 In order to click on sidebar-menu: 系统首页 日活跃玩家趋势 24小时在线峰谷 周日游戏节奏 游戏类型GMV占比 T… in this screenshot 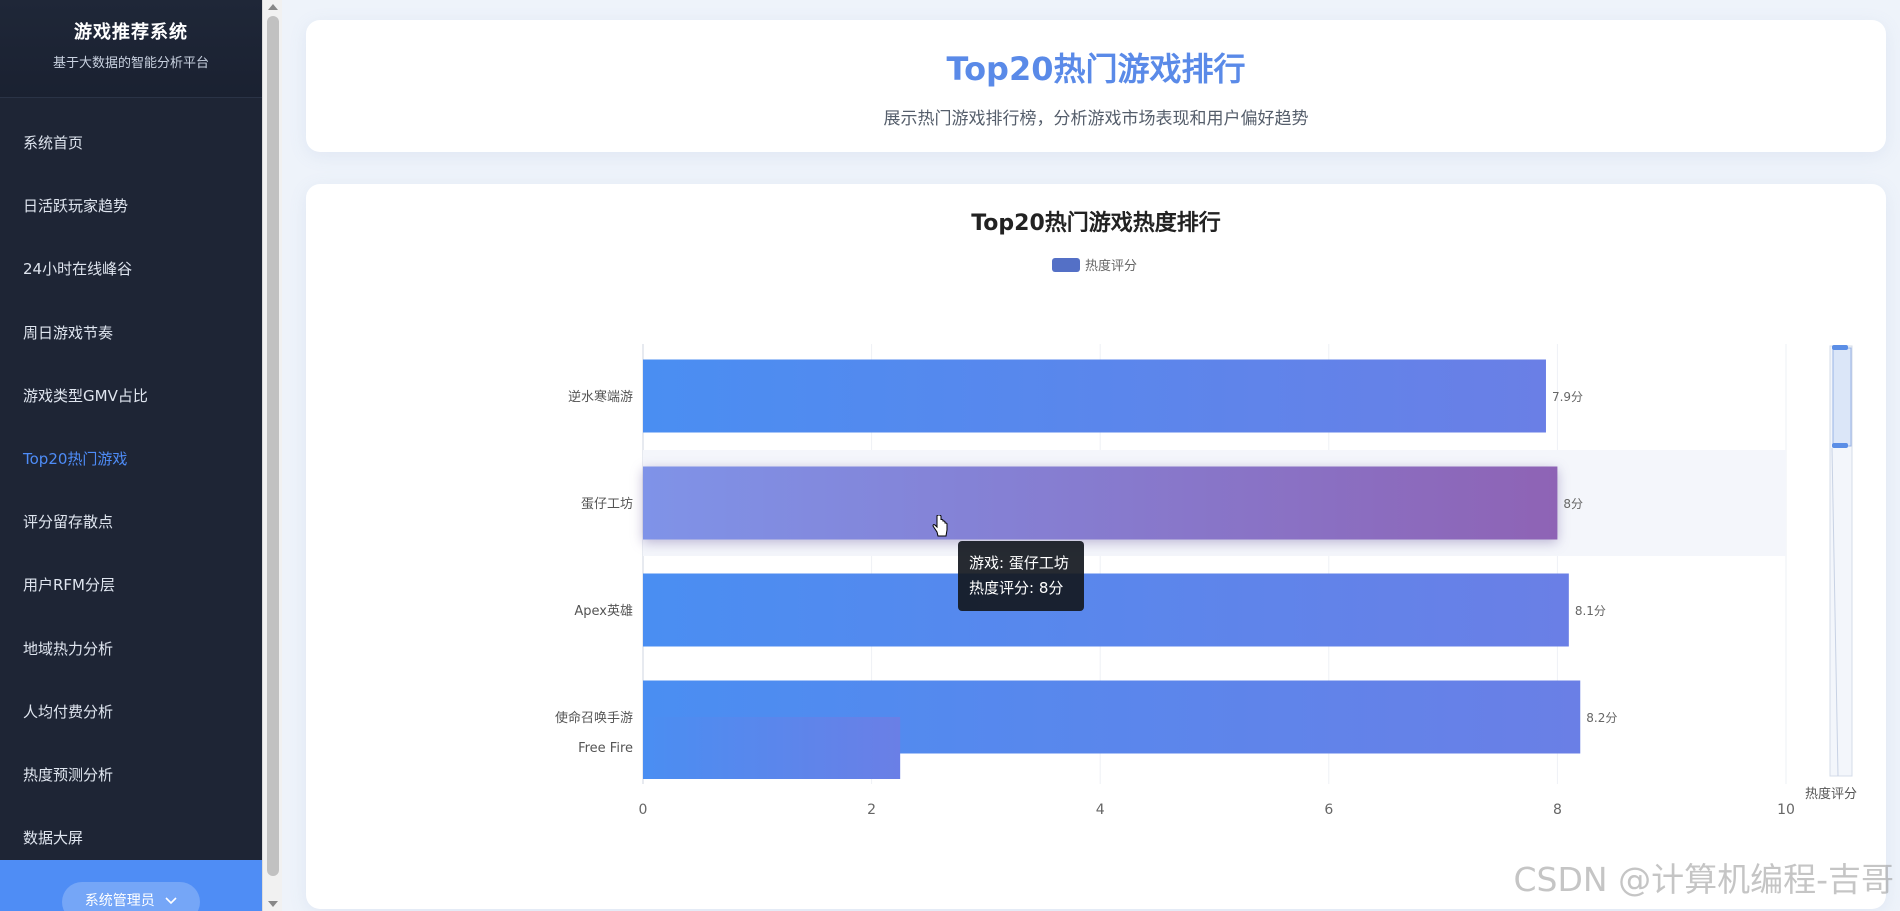, I will do `click(131, 484)`.